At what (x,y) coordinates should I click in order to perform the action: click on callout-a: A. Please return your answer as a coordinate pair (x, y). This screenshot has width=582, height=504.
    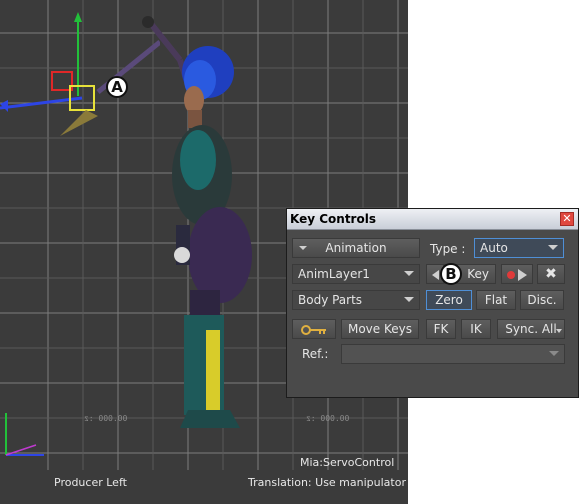
    Looking at the image, I should click on (117, 87).